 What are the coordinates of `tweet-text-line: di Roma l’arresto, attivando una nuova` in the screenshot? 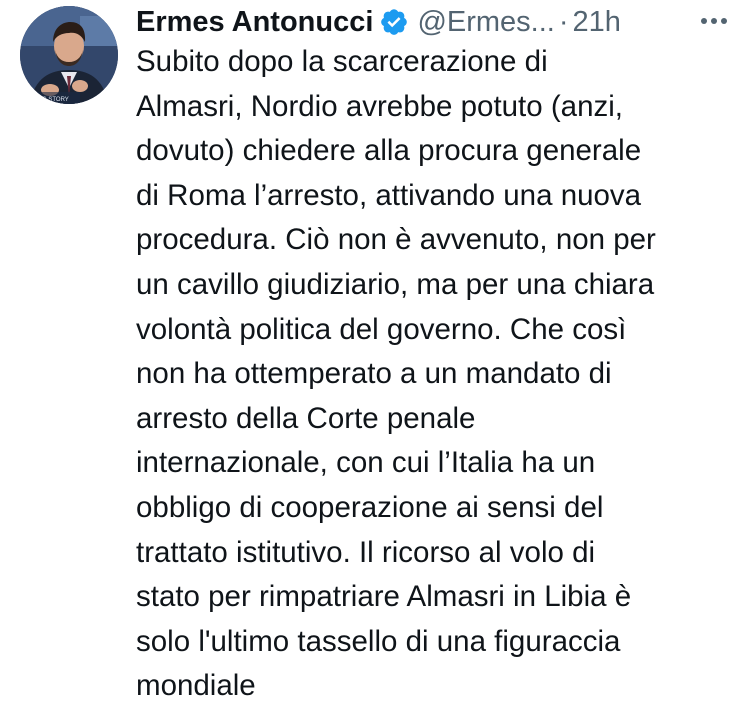 It's located at (389, 195).